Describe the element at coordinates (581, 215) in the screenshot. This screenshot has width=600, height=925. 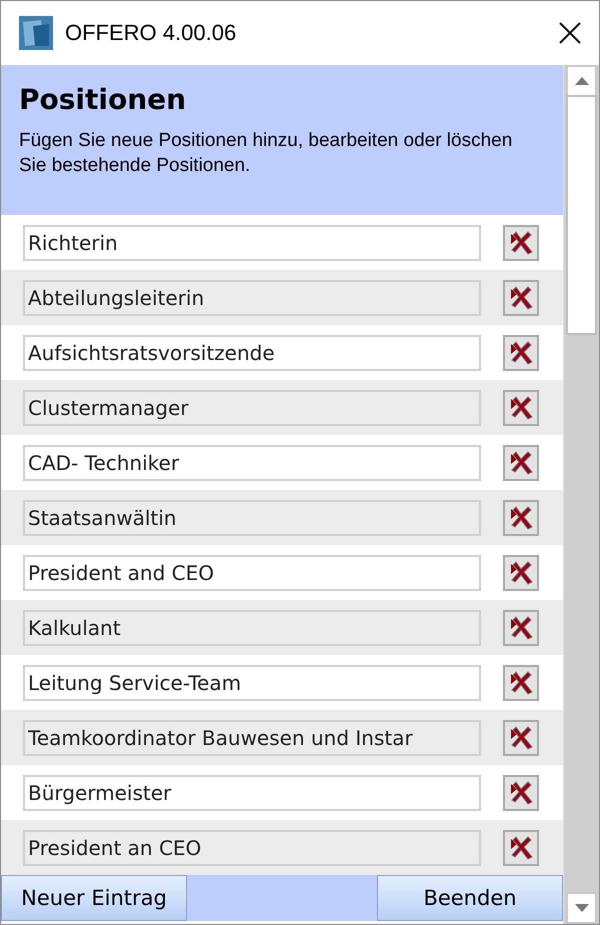
I see `scroll-thumb` at that location.